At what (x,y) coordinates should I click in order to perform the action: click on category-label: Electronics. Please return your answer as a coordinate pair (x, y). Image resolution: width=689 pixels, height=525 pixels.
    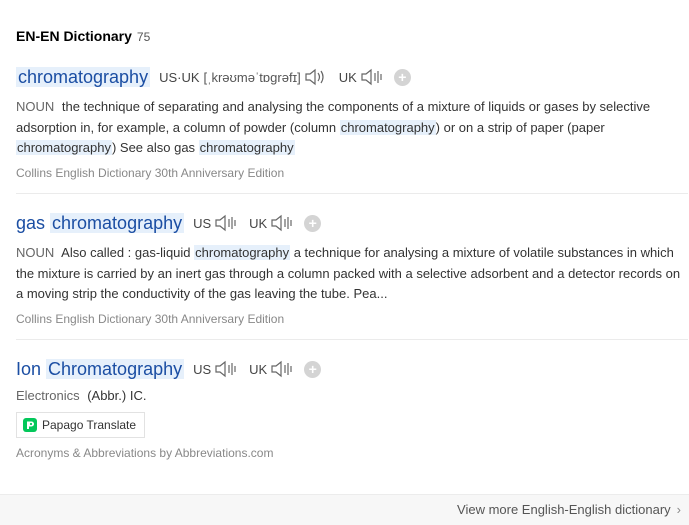
    Looking at the image, I should click on (48, 395).